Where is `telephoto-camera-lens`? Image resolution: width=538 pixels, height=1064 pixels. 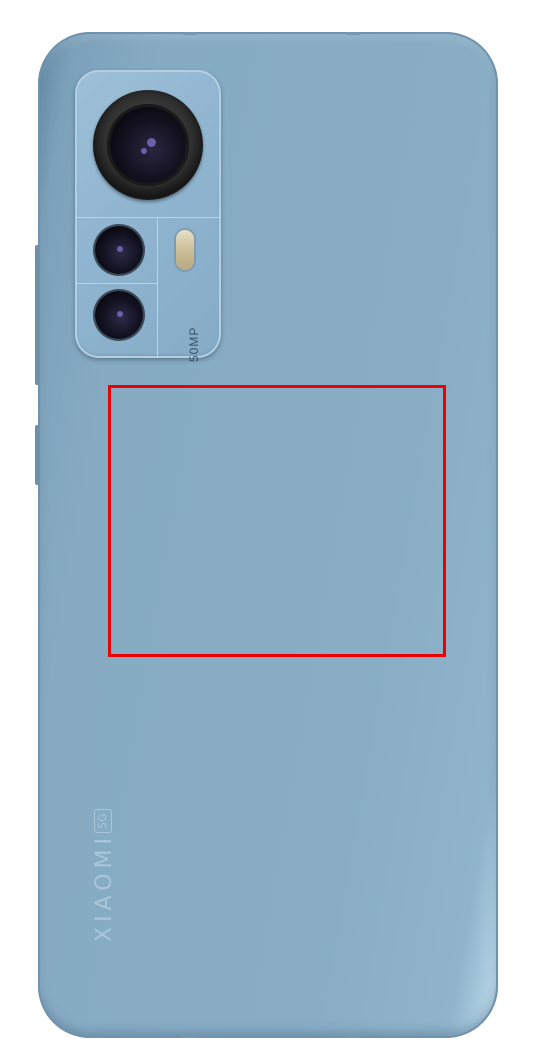 telephoto-camera-lens is located at coordinates (119, 315).